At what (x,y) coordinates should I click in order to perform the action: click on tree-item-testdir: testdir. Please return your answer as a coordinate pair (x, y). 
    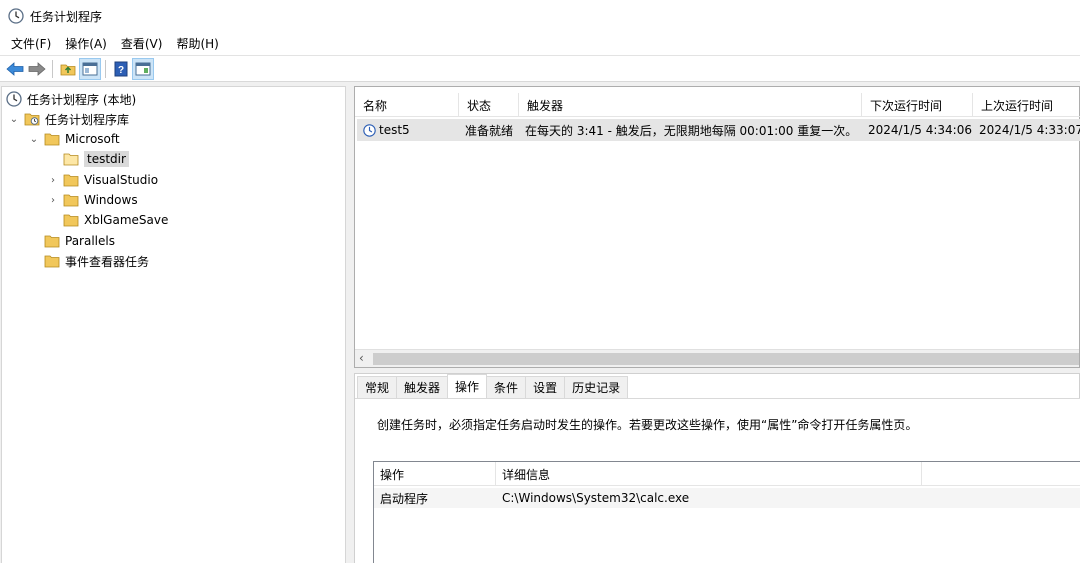
    Looking at the image, I should click on (88, 159).